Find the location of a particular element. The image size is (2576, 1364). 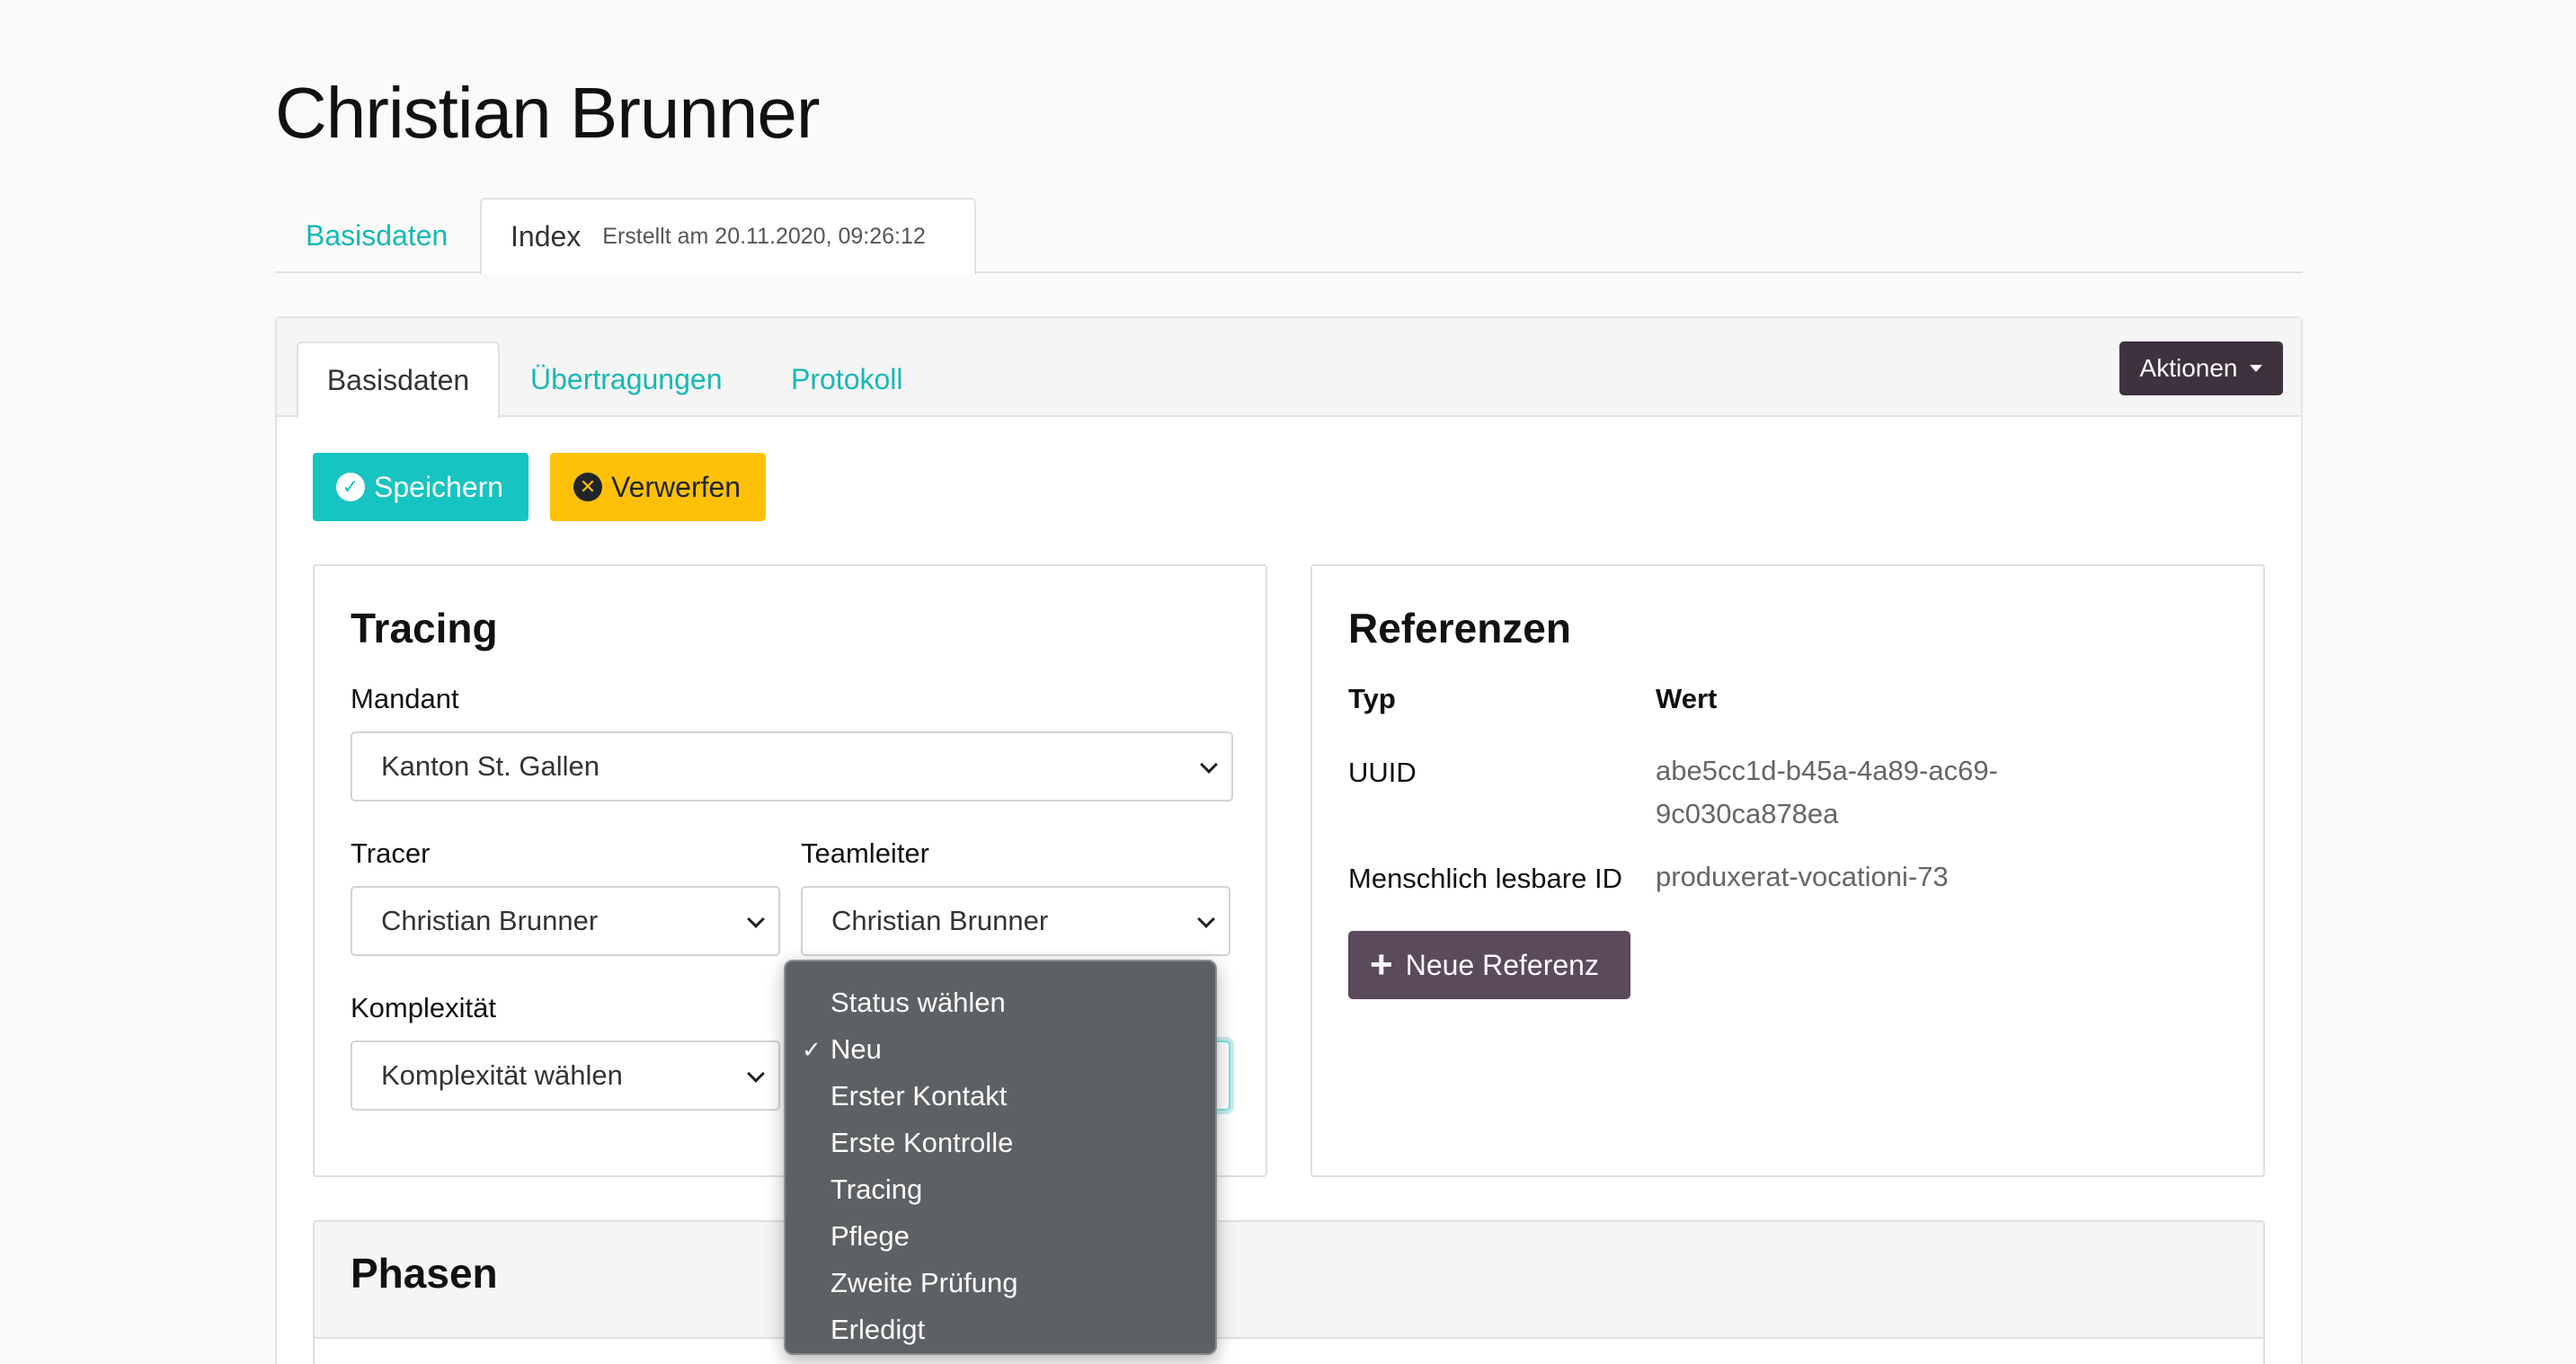

ref-wert-uuid: abe5cc1d-b45a-4a89-ac69- 9c030ca878ea is located at coordinates (1827, 792).